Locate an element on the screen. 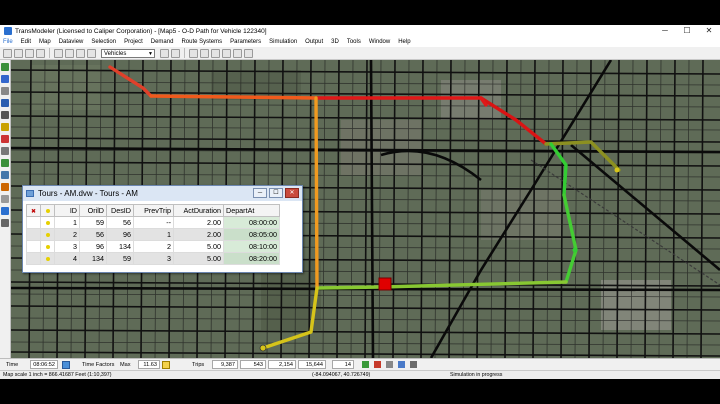  signal-icon is located at coordinates (5, 67).